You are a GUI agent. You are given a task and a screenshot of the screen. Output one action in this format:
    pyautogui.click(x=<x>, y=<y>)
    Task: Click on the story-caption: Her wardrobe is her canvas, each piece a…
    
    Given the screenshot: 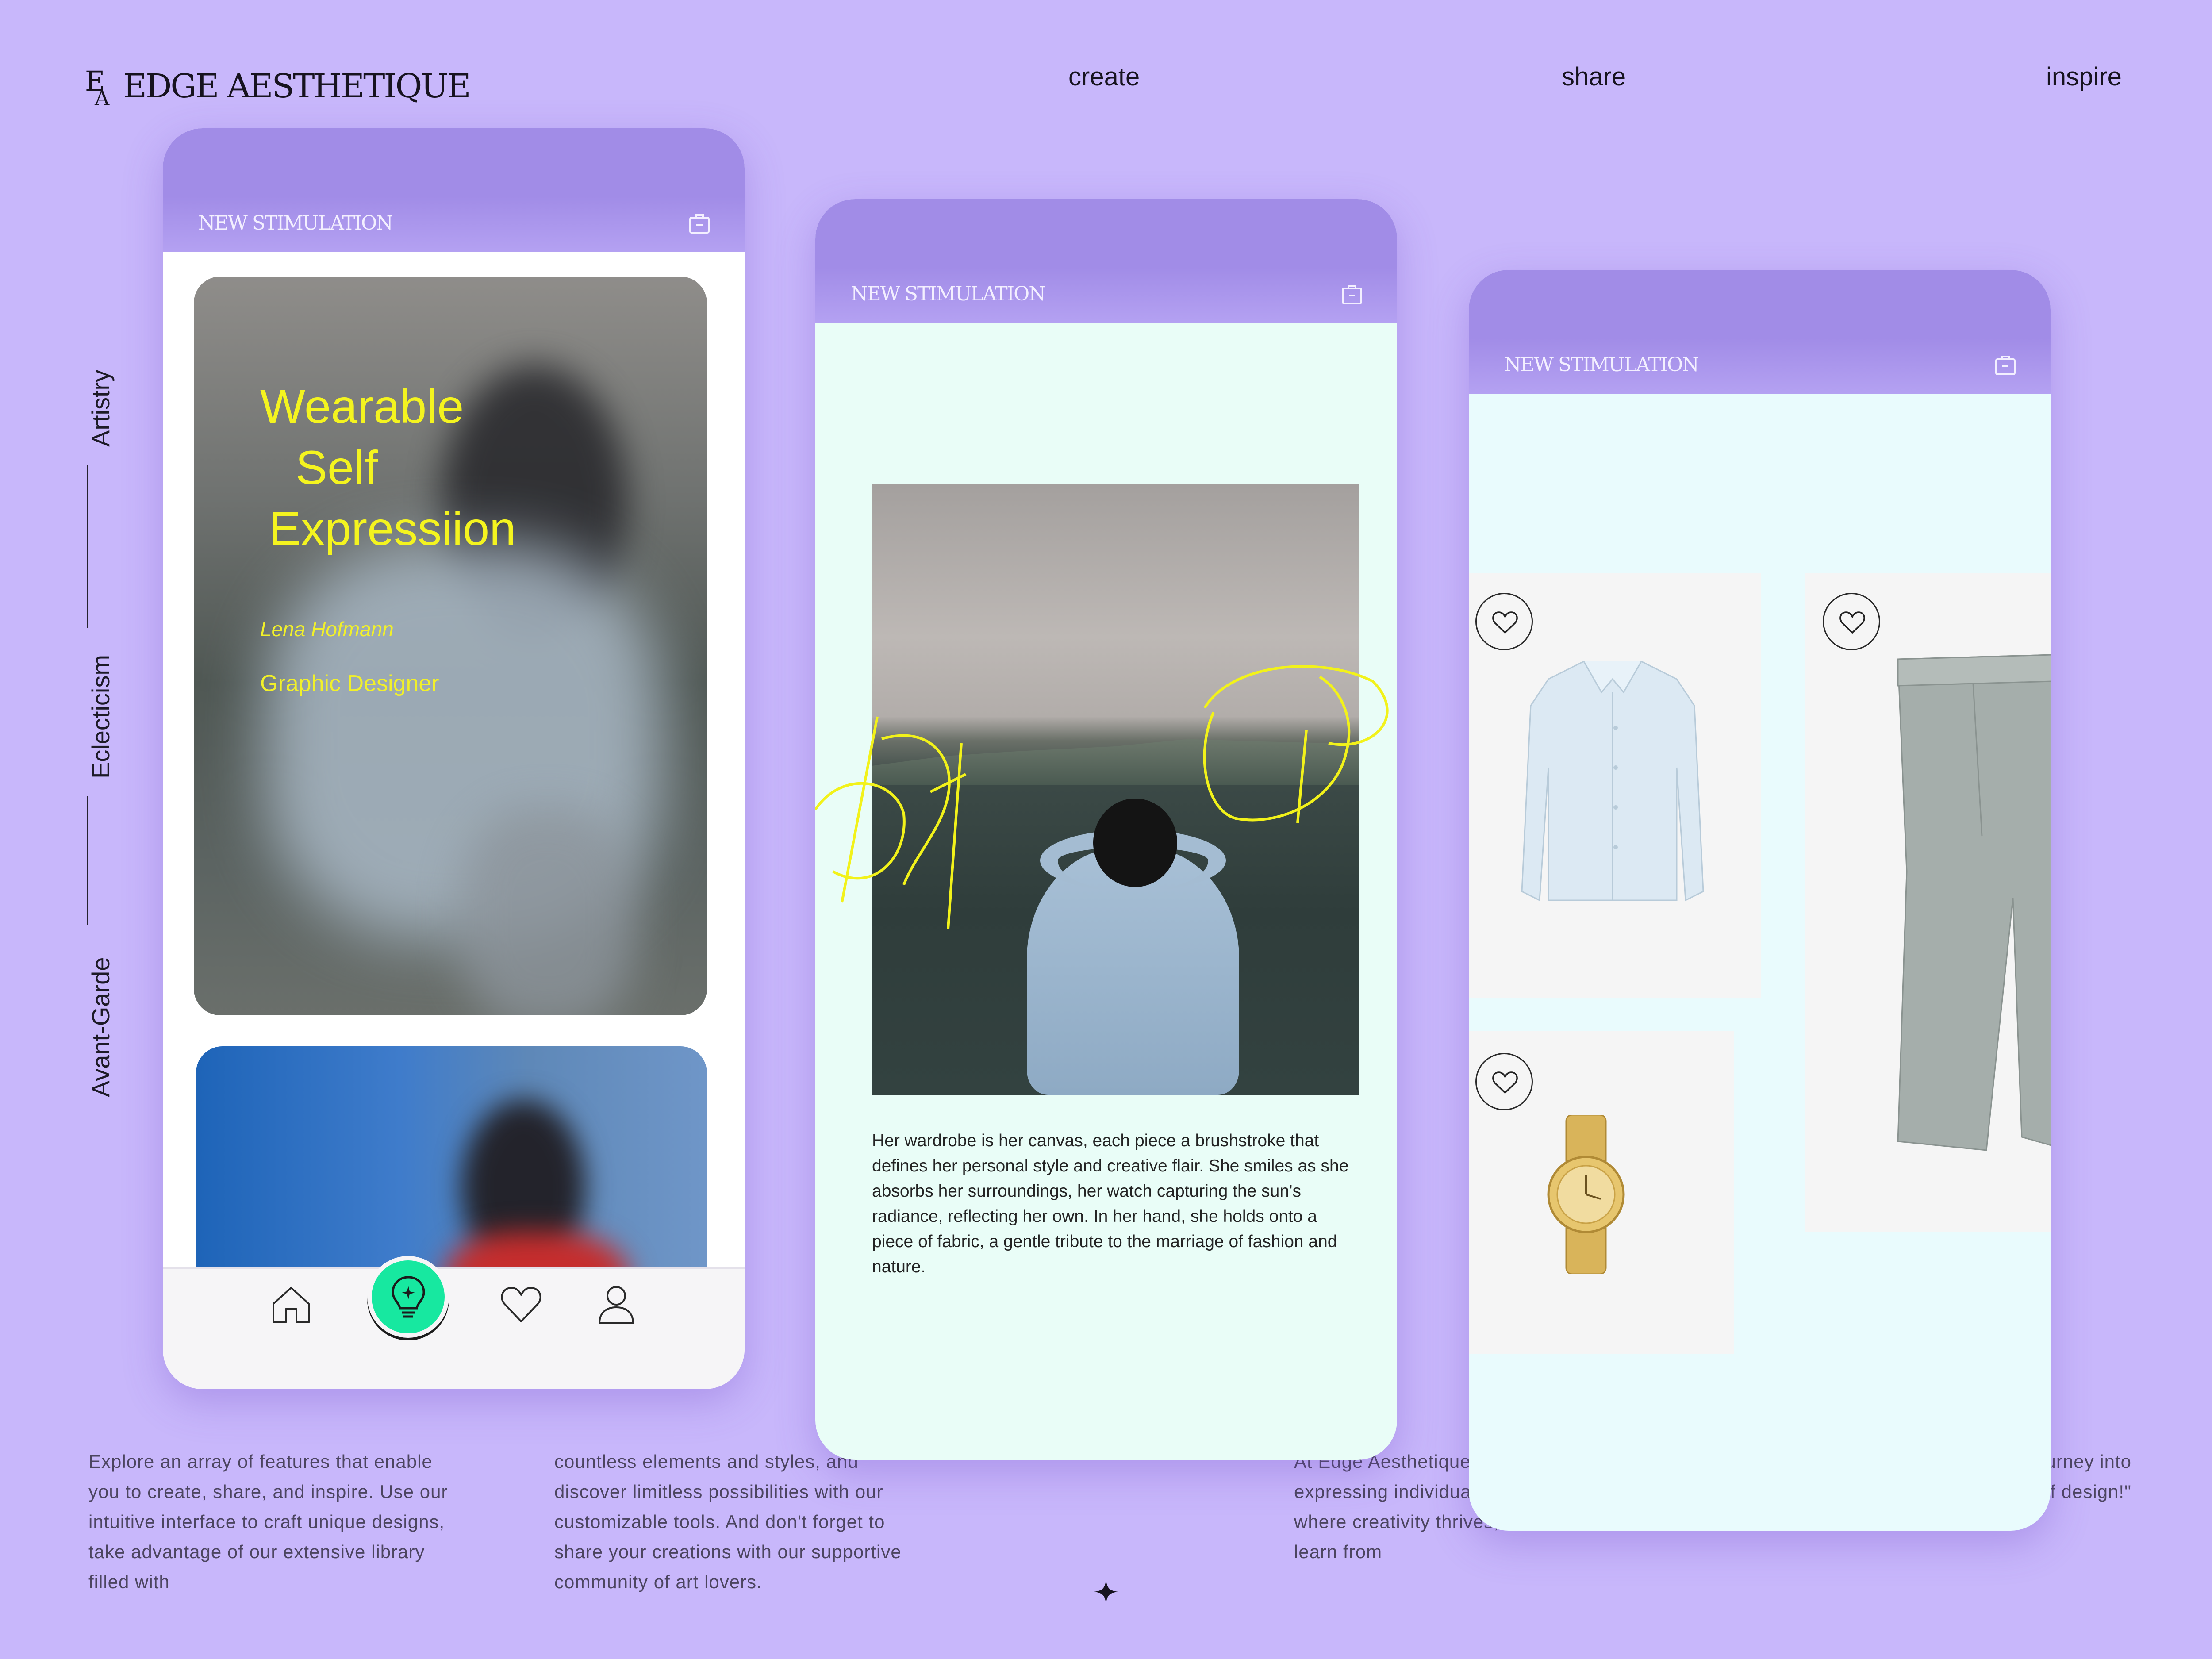 What is the action you would take?
    pyautogui.click(x=1110, y=1204)
    